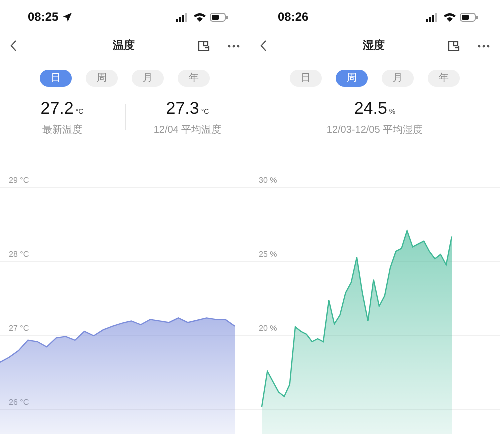 Image resolution: width=500 pixels, height=434 pixels. What do you see at coordinates (57, 108) in the screenshot?
I see `stat-value: 27.2` at bounding box center [57, 108].